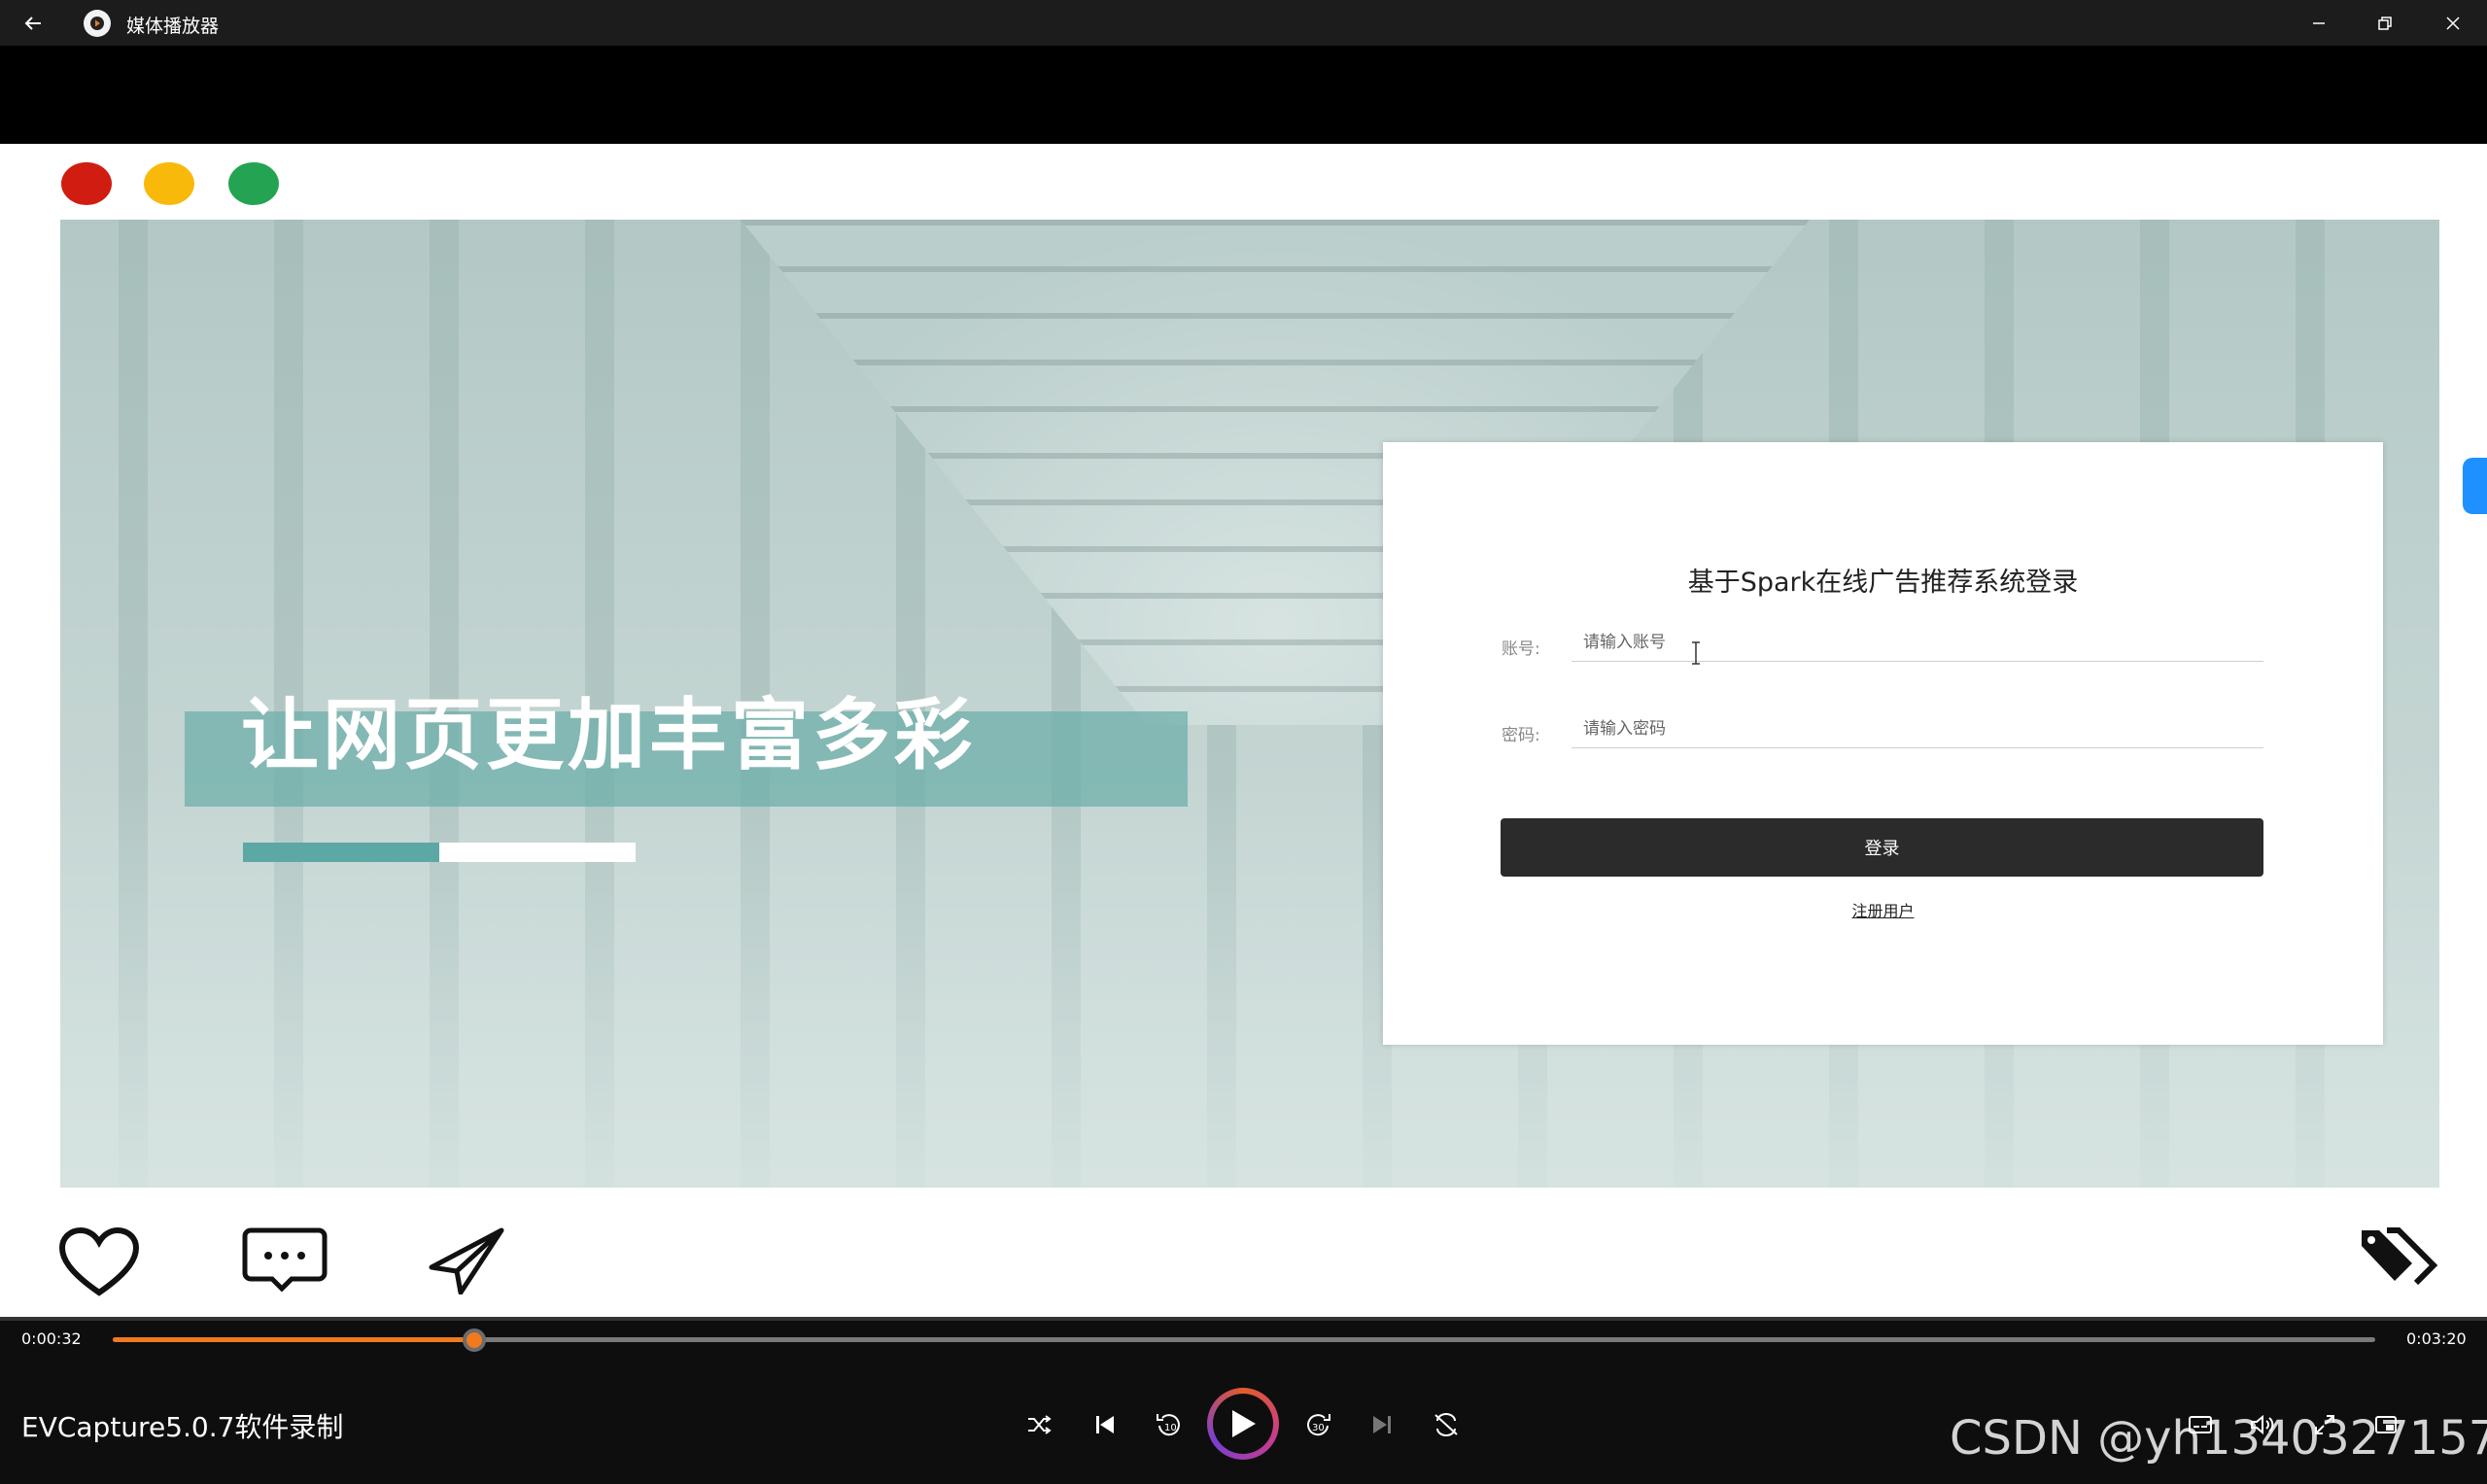 This screenshot has height=1484, width=2487. What do you see at coordinates (97, 23) in the screenshot?
I see `media-player-app-icon` at bounding box center [97, 23].